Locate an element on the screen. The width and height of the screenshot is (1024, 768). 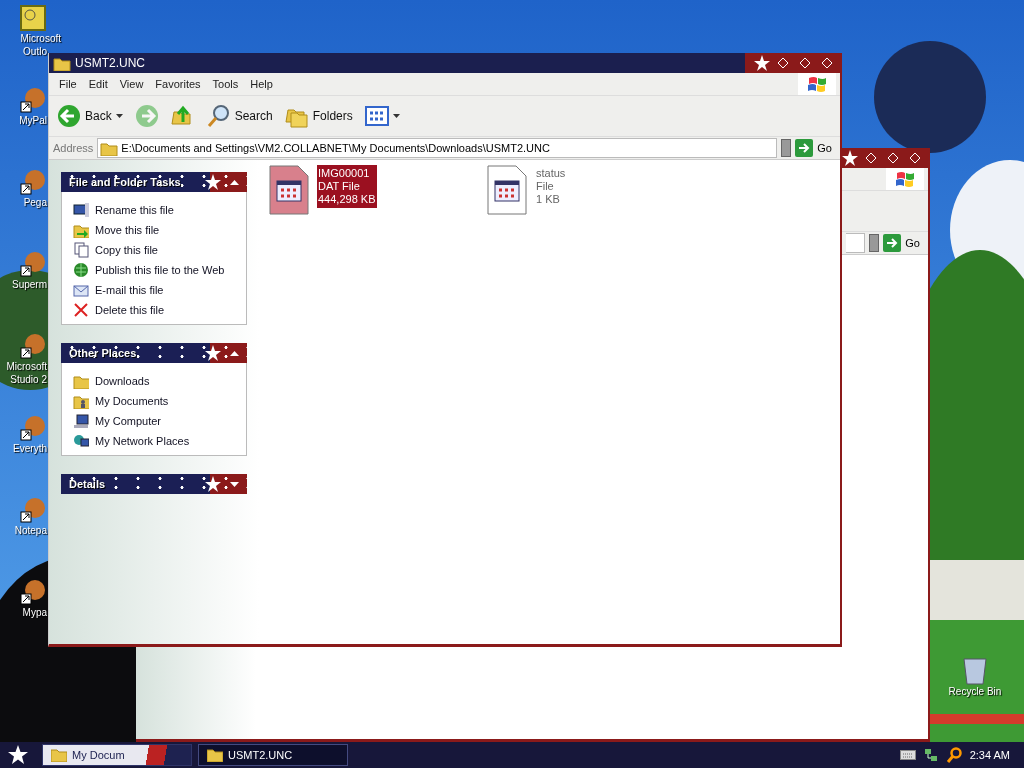
menu-item: File is located at coordinates (68, 84).